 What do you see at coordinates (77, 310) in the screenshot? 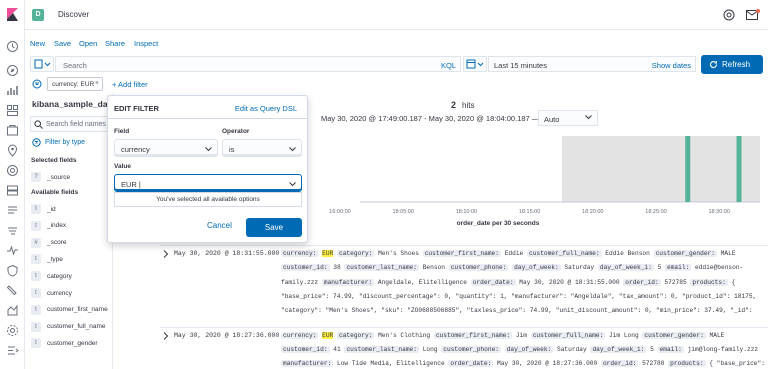
I see `field-name: customer_first_name` at bounding box center [77, 310].